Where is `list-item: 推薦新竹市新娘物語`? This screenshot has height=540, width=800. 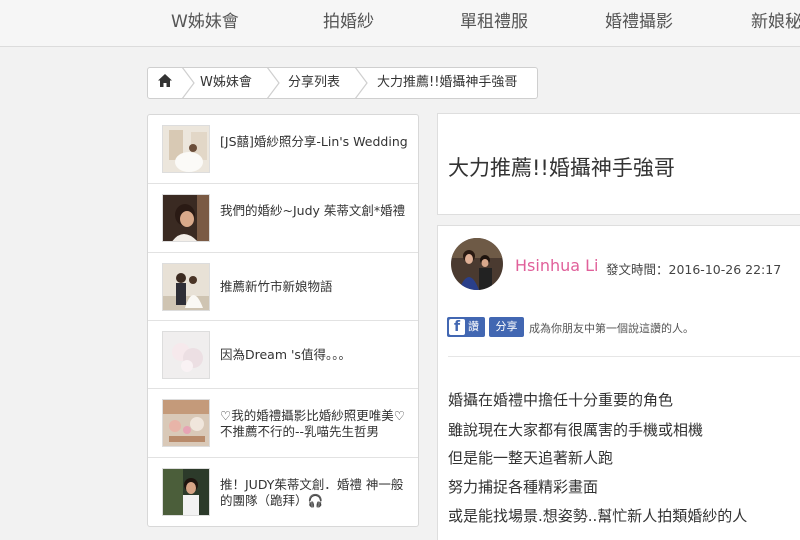
list-item: 推薦新竹市新娘物語 is located at coordinates (283, 287).